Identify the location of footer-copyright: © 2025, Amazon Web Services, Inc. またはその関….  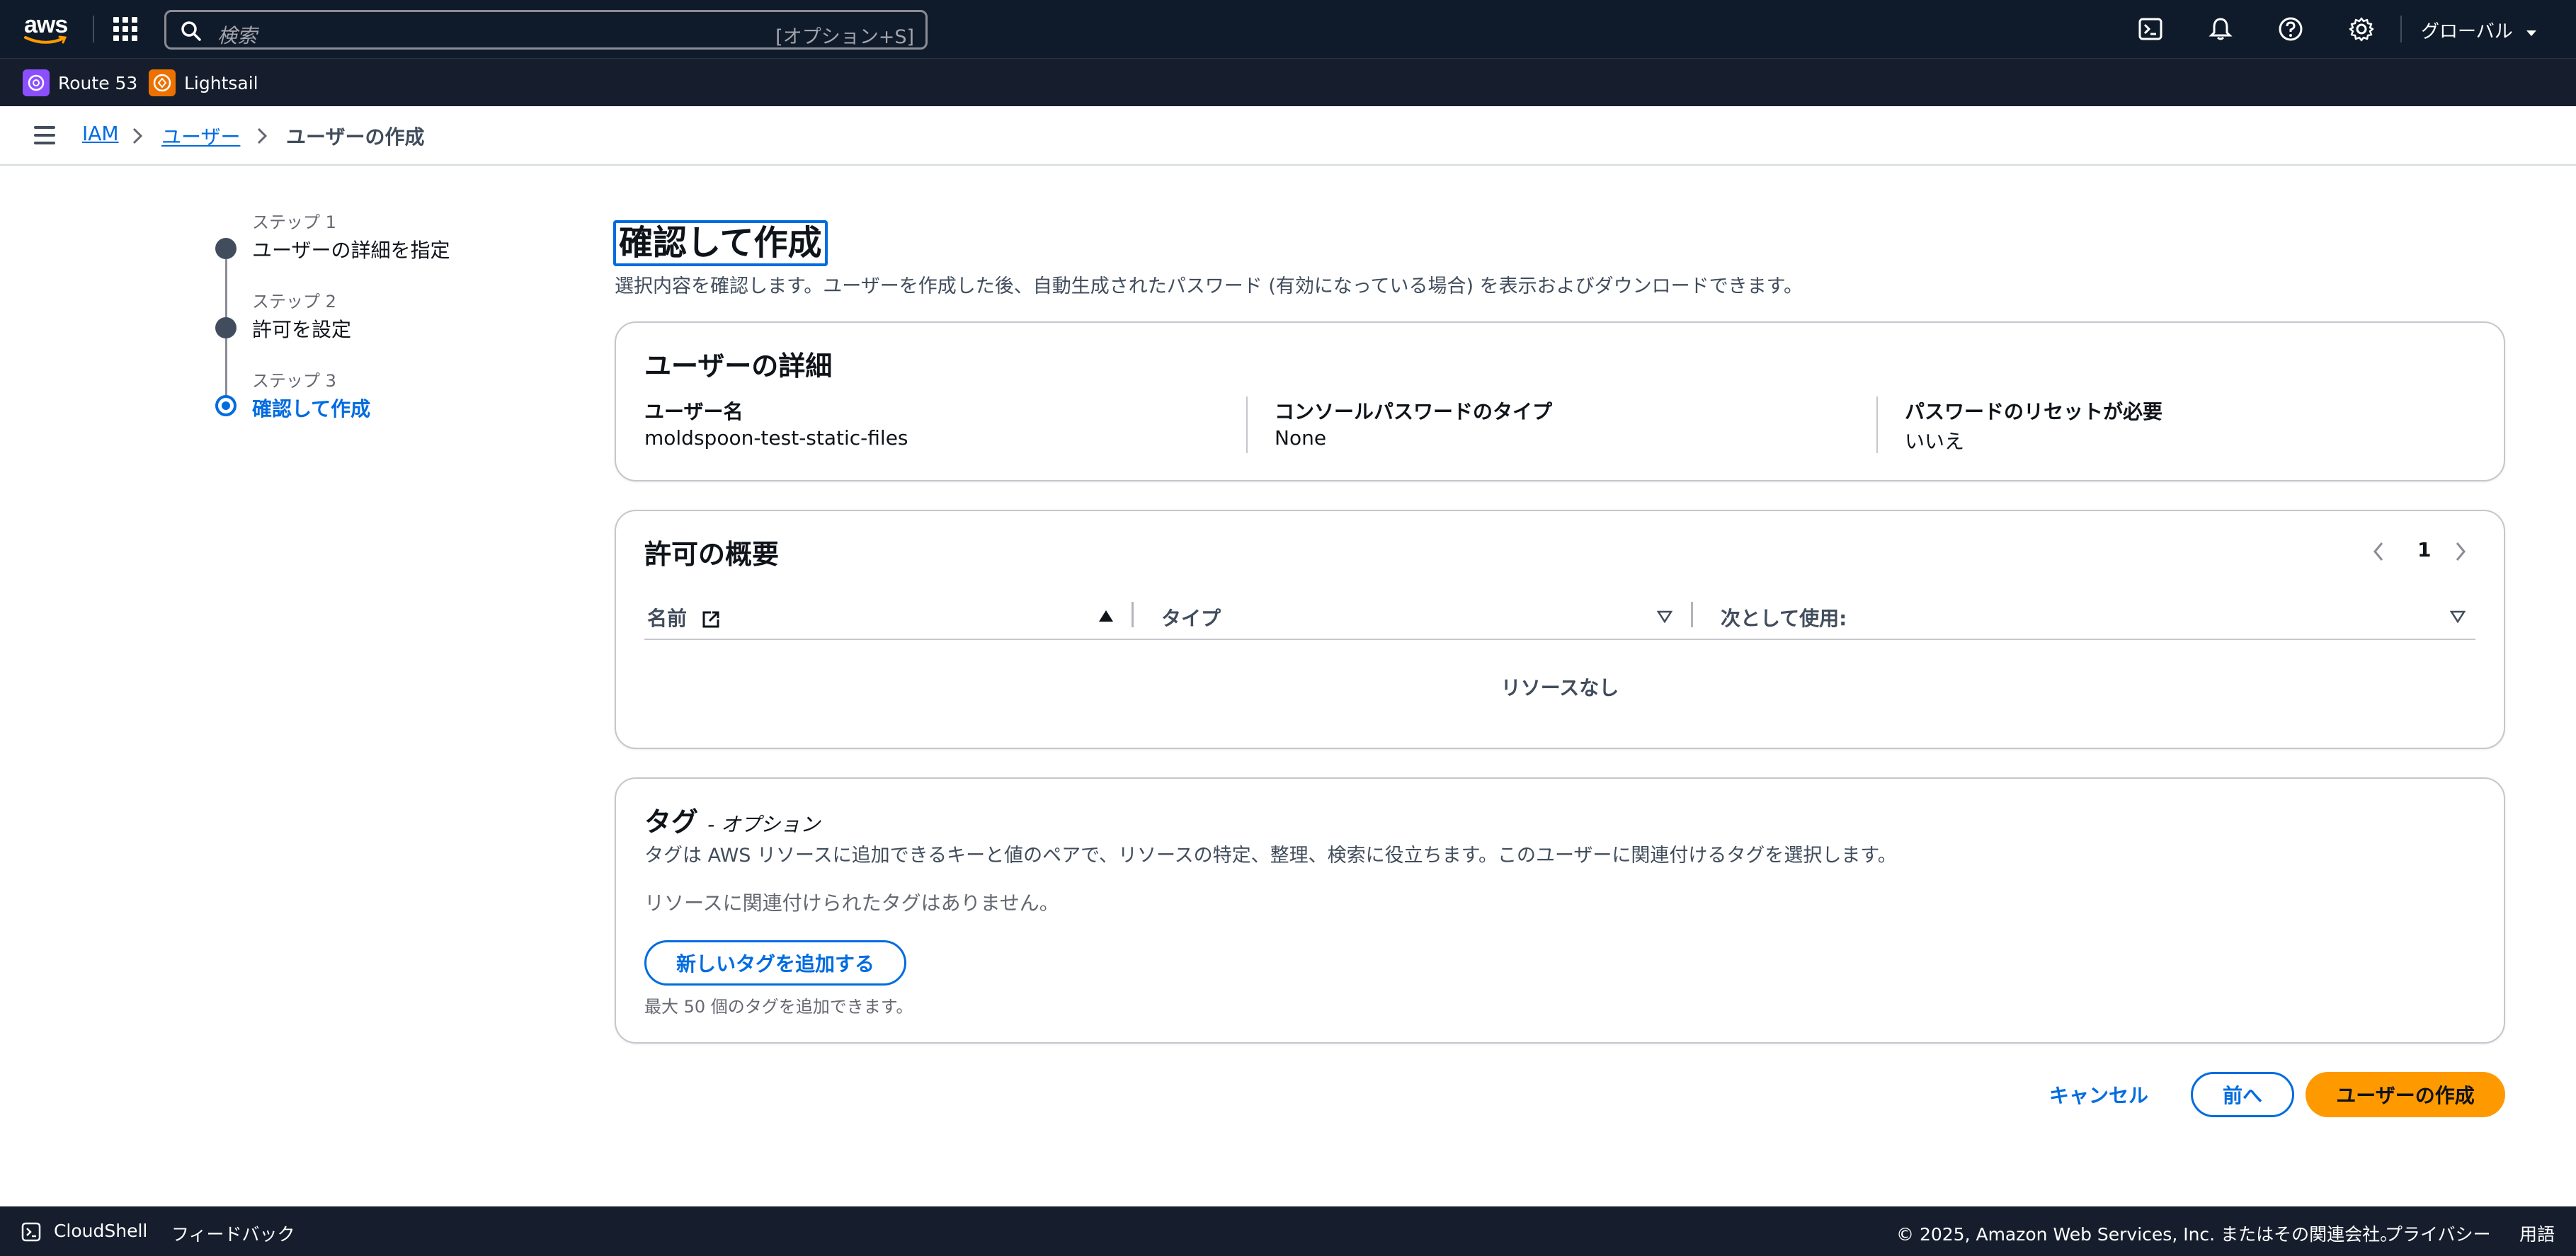
(2147, 1234).